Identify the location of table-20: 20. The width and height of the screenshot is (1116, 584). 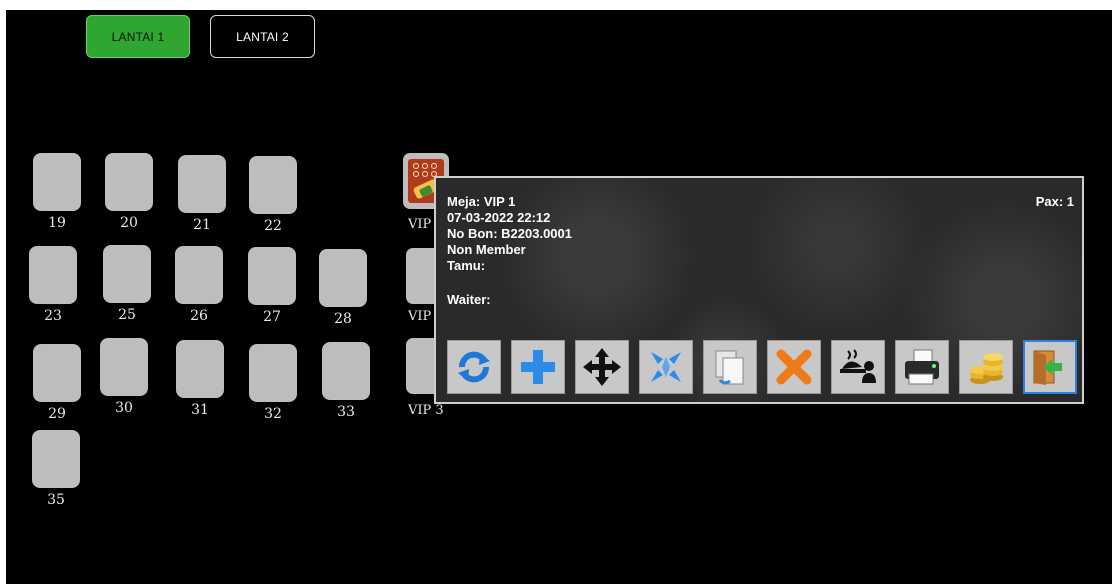
(129, 193).